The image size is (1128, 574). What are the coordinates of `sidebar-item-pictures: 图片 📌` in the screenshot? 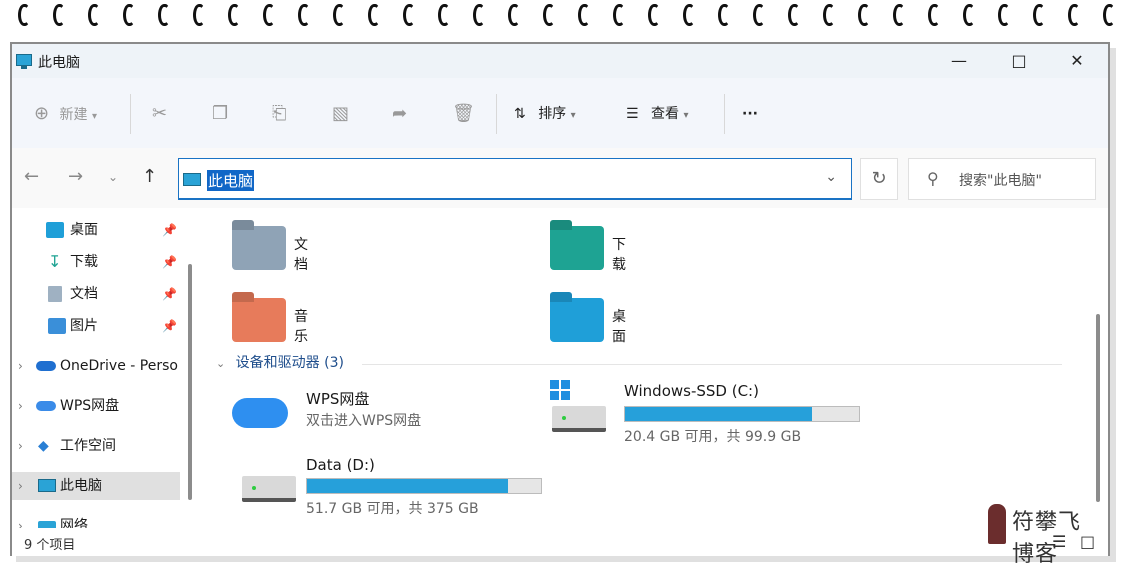 It's located at (96, 326).